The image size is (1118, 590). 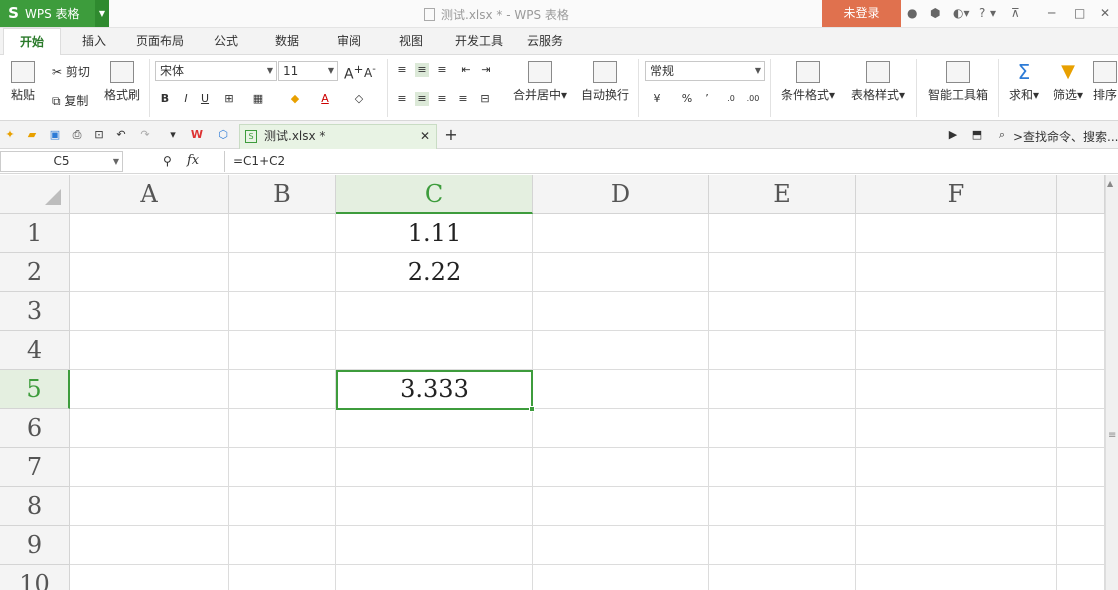 What do you see at coordinates (1105, 82) in the screenshot?
I see `sort-button: 排序` at bounding box center [1105, 82].